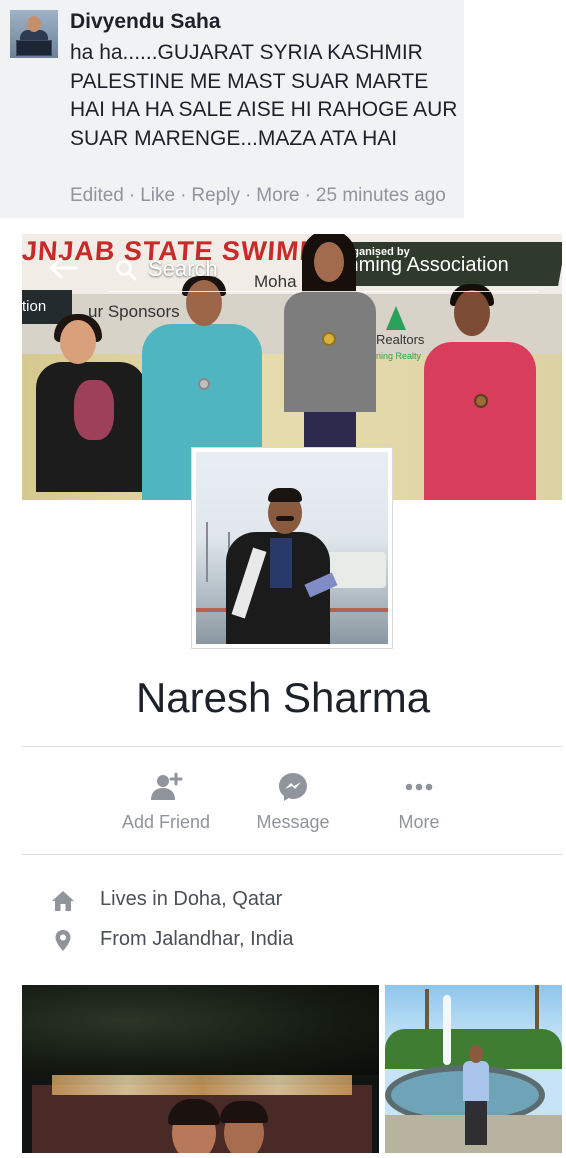 The width and height of the screenshot is (566, 1158). Describe the element at coordinates (381, 195) in the screenshot. I see `comment-timestamp: 25 minutes ago` at that location.